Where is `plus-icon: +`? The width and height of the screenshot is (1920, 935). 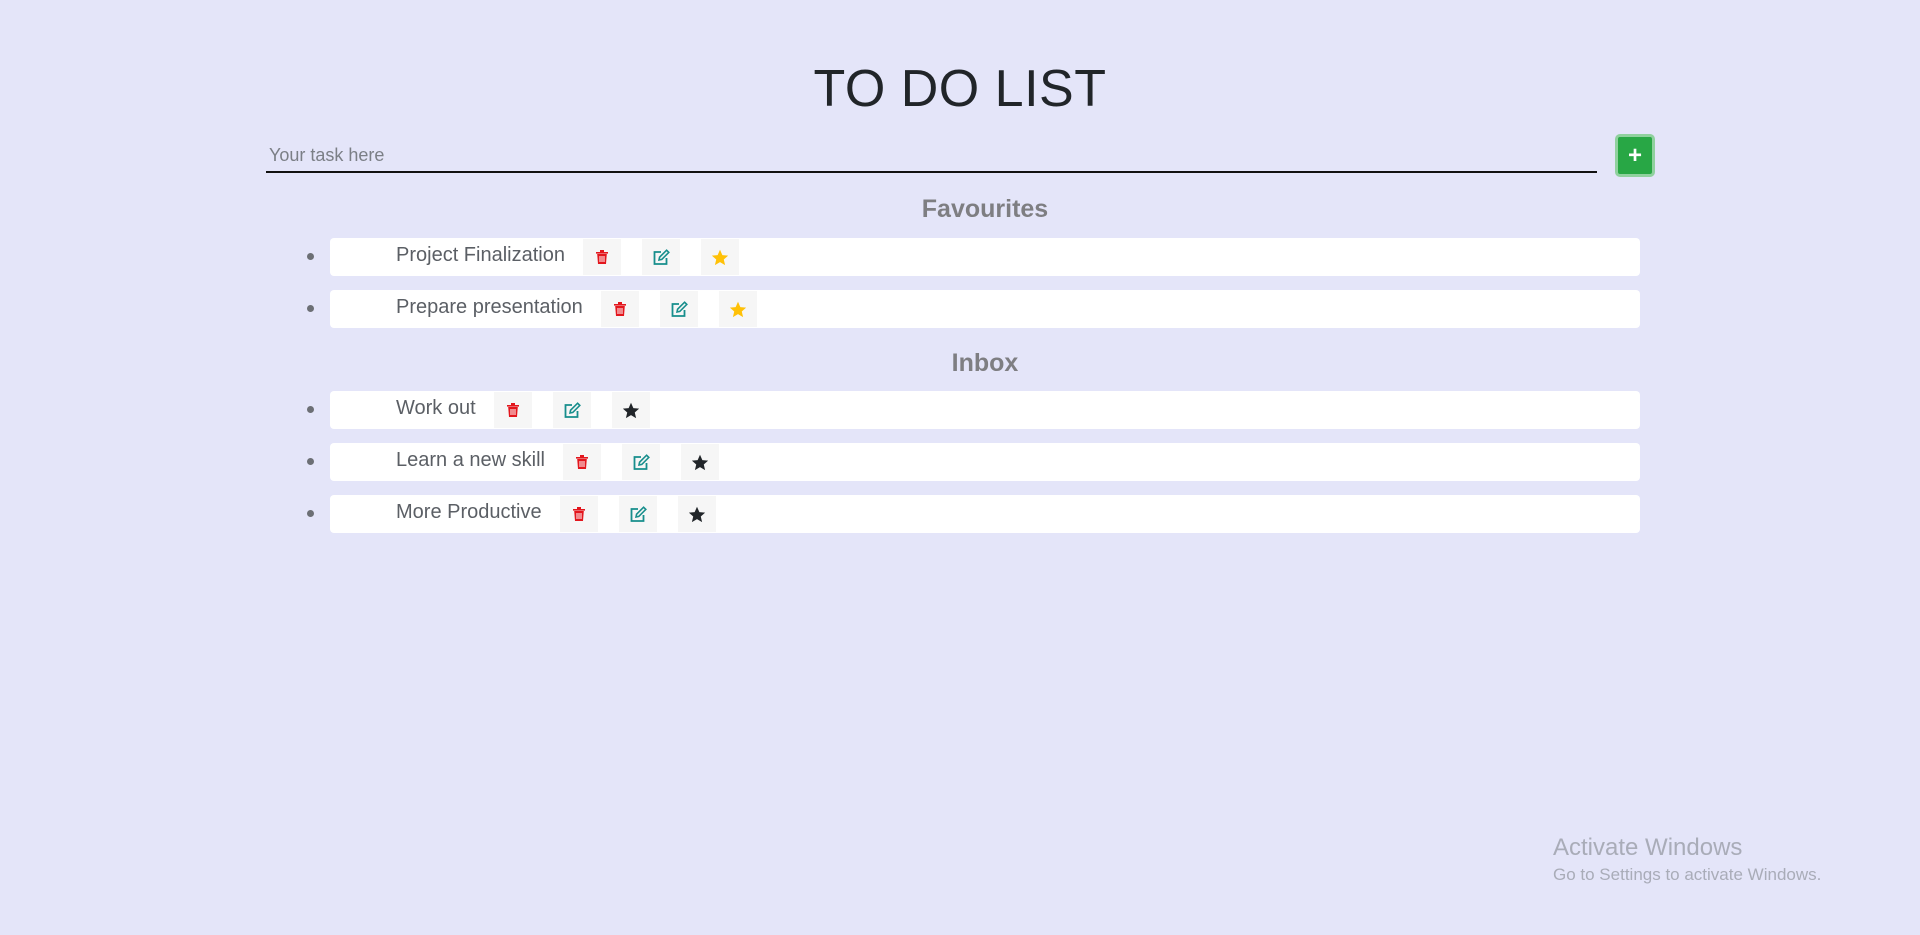 plus-icon: + is located at coordinates (1634, 155).